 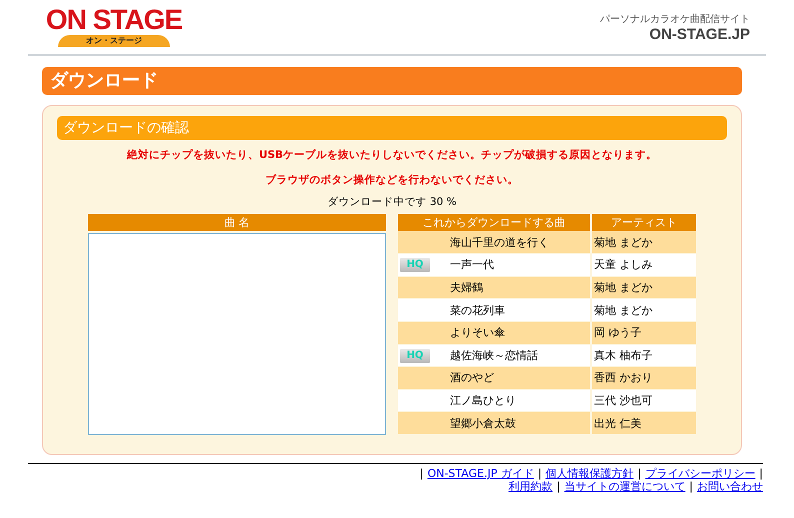 What do you see at coordinates (392, 128) in the screenshot?
I see `section-title-bar: ダウンロードの確認` at bounding box center [392, 128].